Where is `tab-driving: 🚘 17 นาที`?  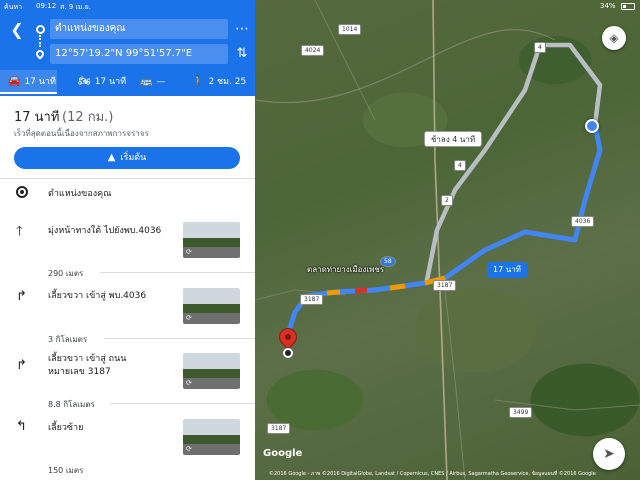
tab-driving: 🚘 17 นาที is located at coordinates (28, 82).